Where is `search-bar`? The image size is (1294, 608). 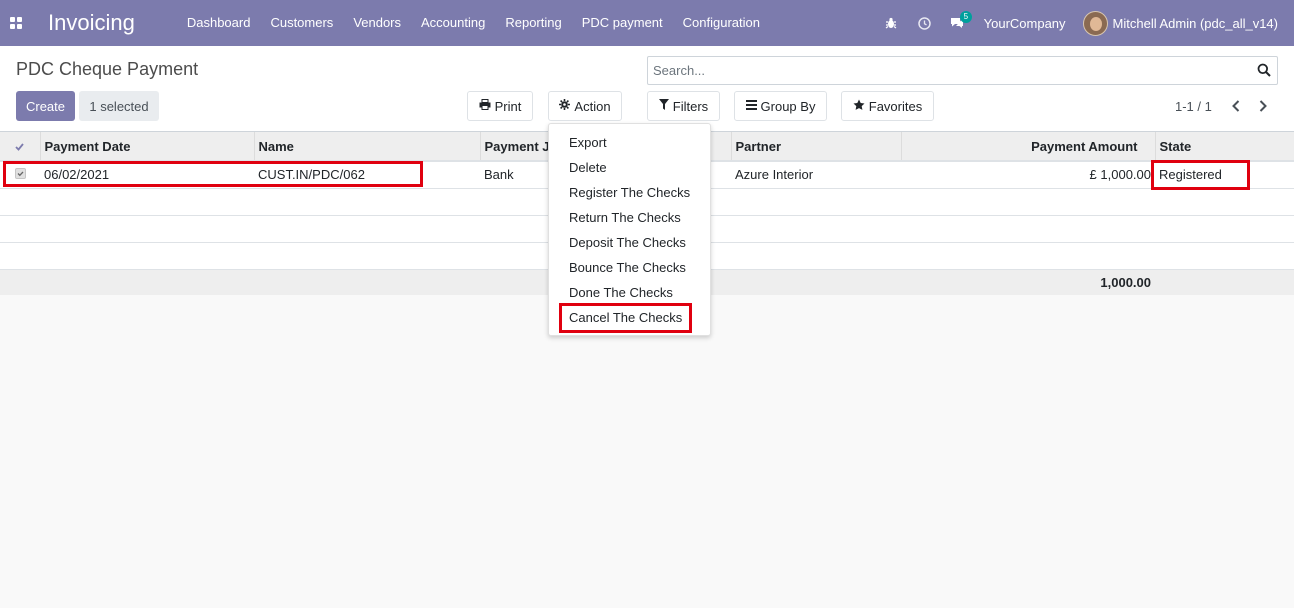
search-bar is located at coordinates (962, 70).